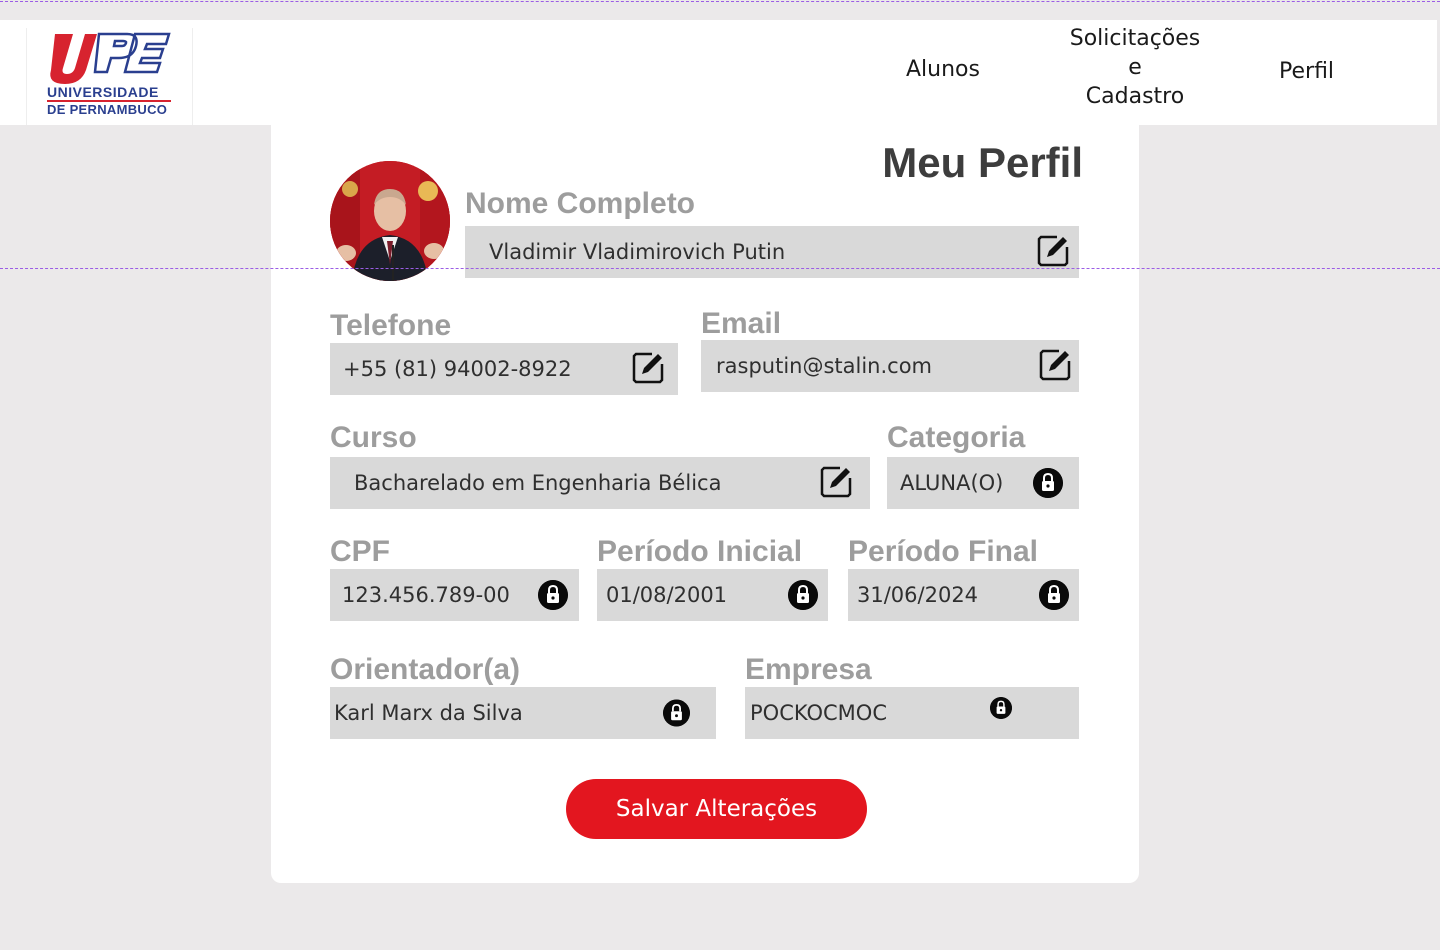 The image size is (1440, 950). Describe the element at coordinates (808, 669) in the screenshot. I see `label-empresa: Empresa` at that location.